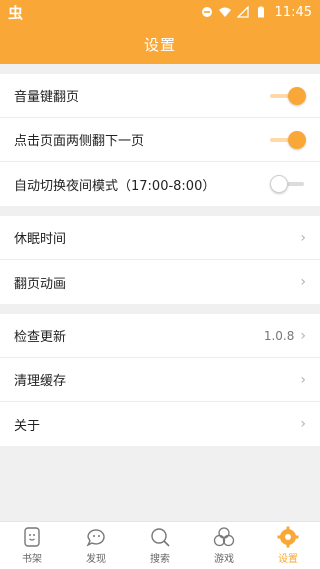 The height and width of the screenshot is (569, 320). I want to click on discover-icon, so click(95, 538).